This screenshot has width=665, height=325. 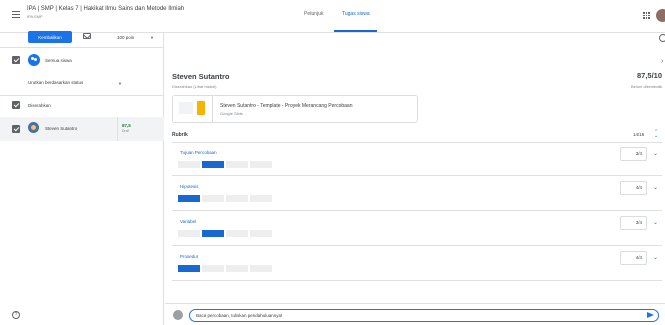 What do you see at coordinates (424, 315) in the screenshot?
I see `private-comment-input` at bounding box center [424, 315].